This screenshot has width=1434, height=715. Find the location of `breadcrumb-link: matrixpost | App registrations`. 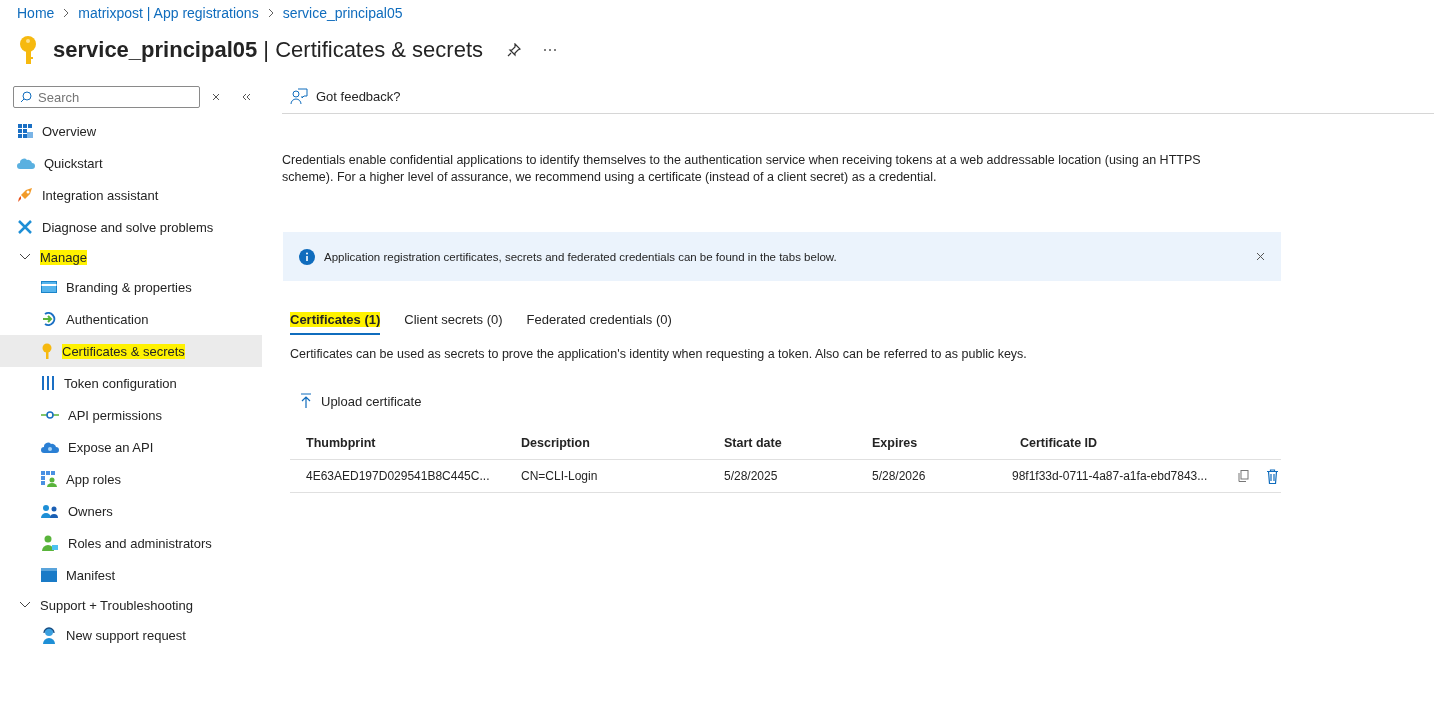

breadcrumb-link: matrixpost | App registrations is located at coordinates (168, 13).